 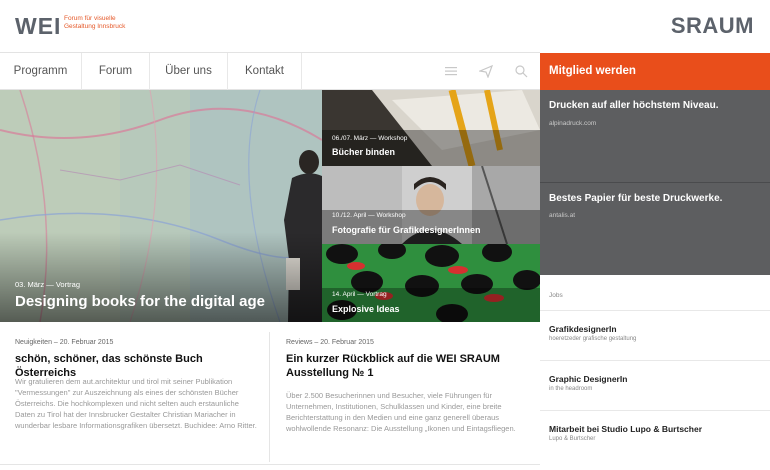 I want to click on tile-meta: 10./12. April — Workshop, so click(x=369, y=215).